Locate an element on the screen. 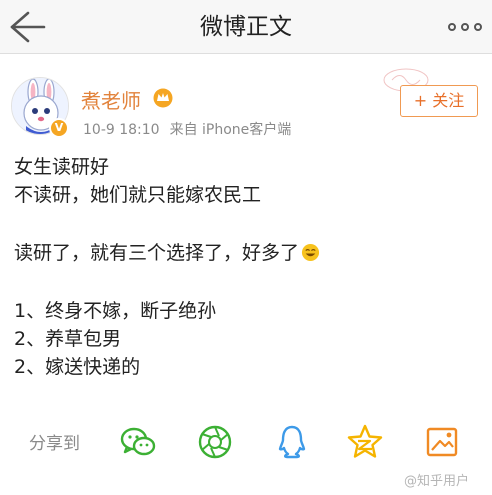  vip-crown-icon is located at coordinates (163, 98).